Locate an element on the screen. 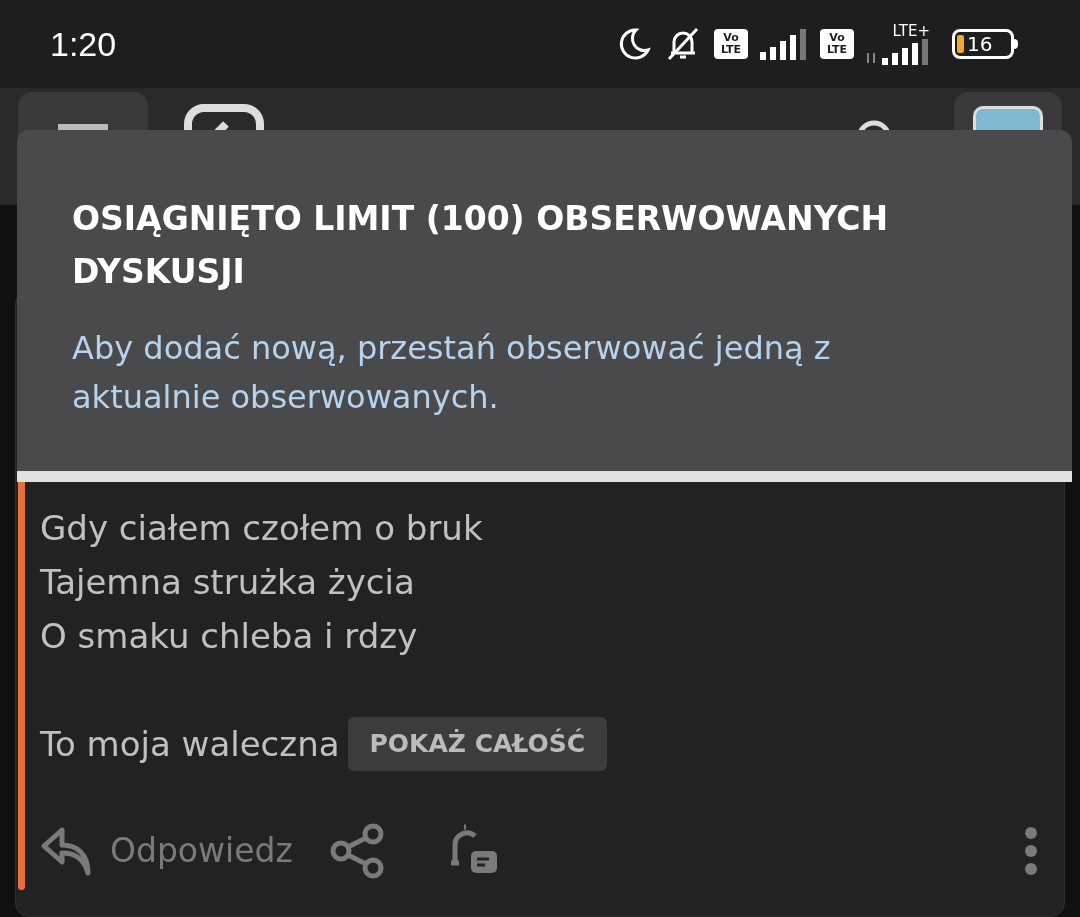 The width and height of the screenshot is (1080, 917). reply-button: Odpowiedz is located at coordinates (166, 851).